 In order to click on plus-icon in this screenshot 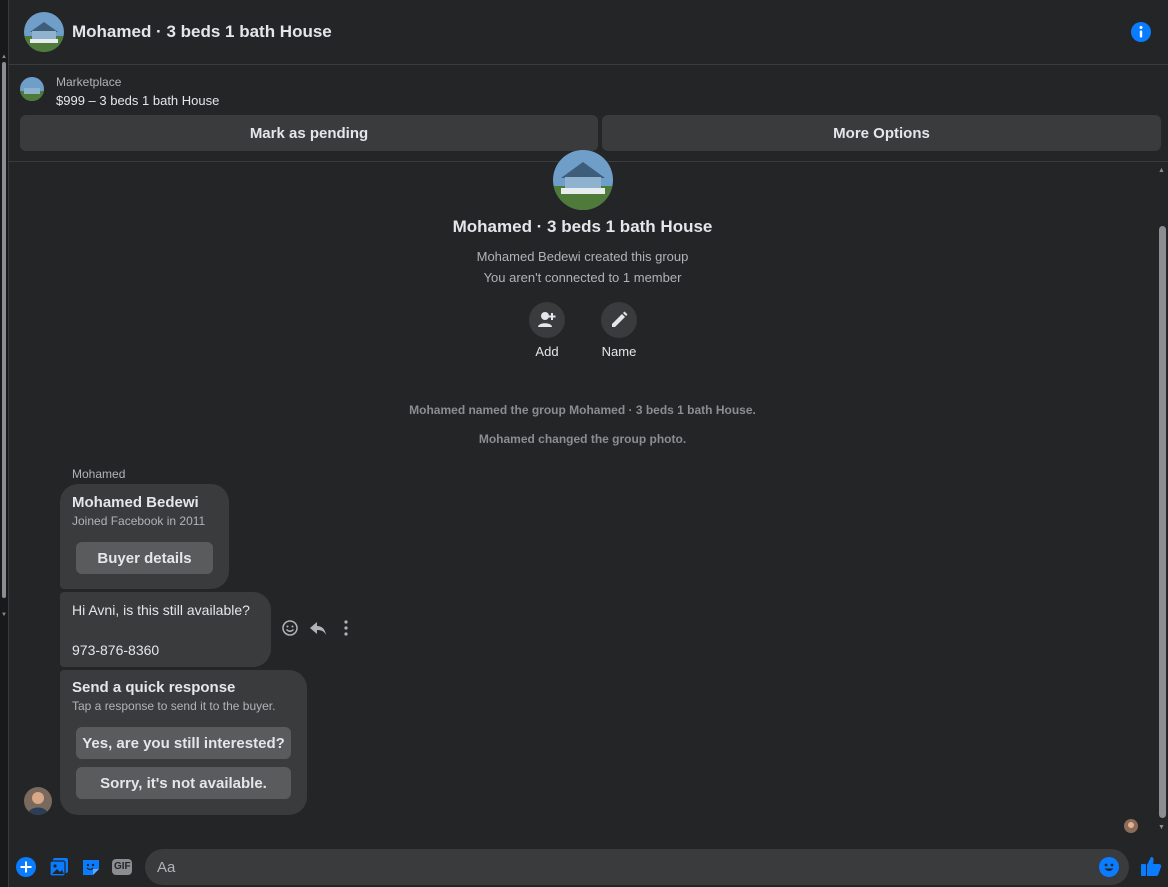, I will do `click(26, 867)`.